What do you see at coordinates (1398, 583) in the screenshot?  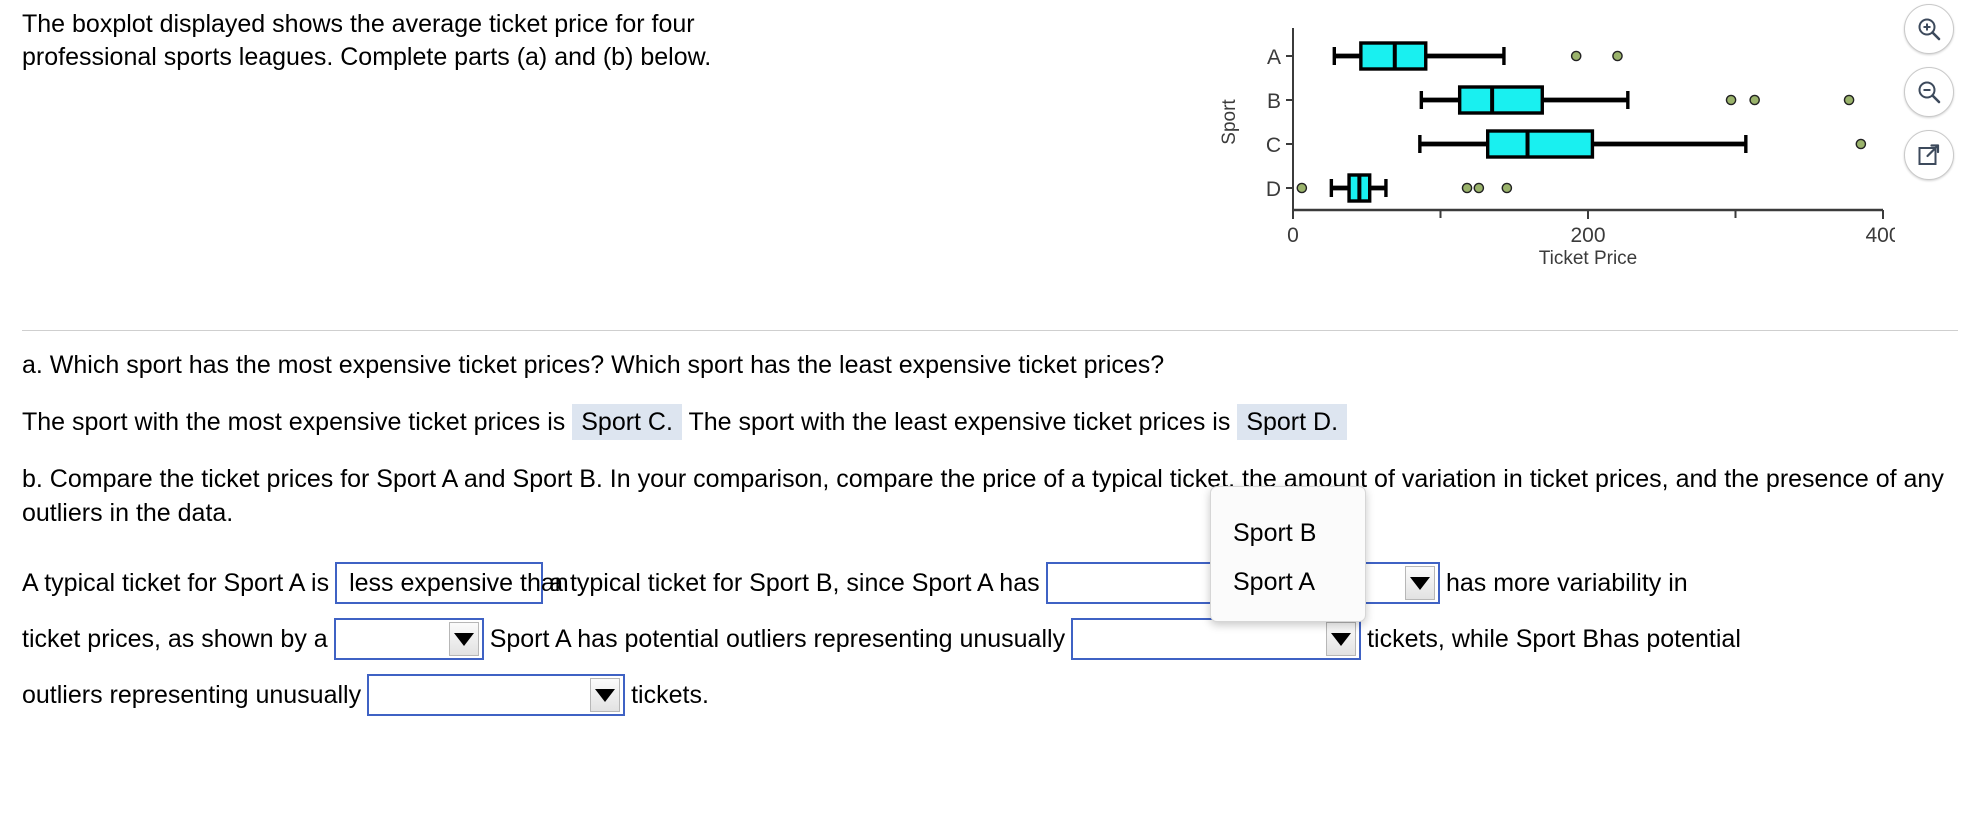 I see `select-sport-more-variability` at bounding box center [1398, 583].